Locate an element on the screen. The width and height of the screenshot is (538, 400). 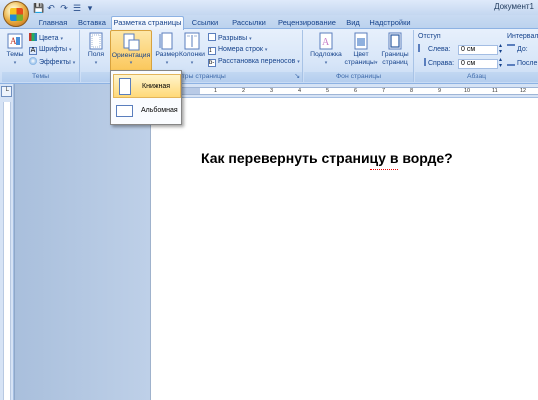
spacing-before-icon is located at coordinates (511, 48).